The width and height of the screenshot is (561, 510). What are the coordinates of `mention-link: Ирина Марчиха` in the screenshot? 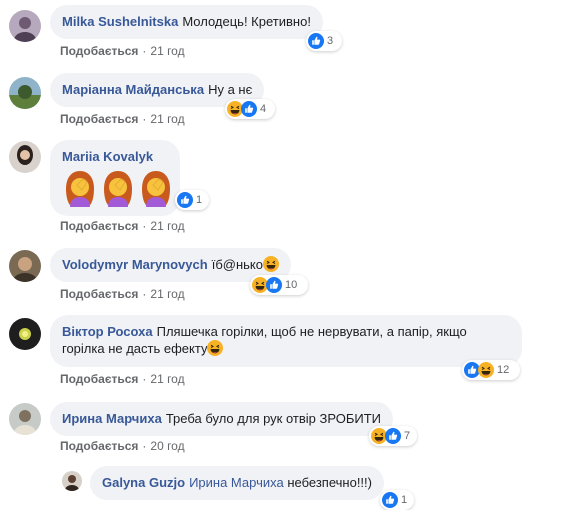 It's located at (236, 482).